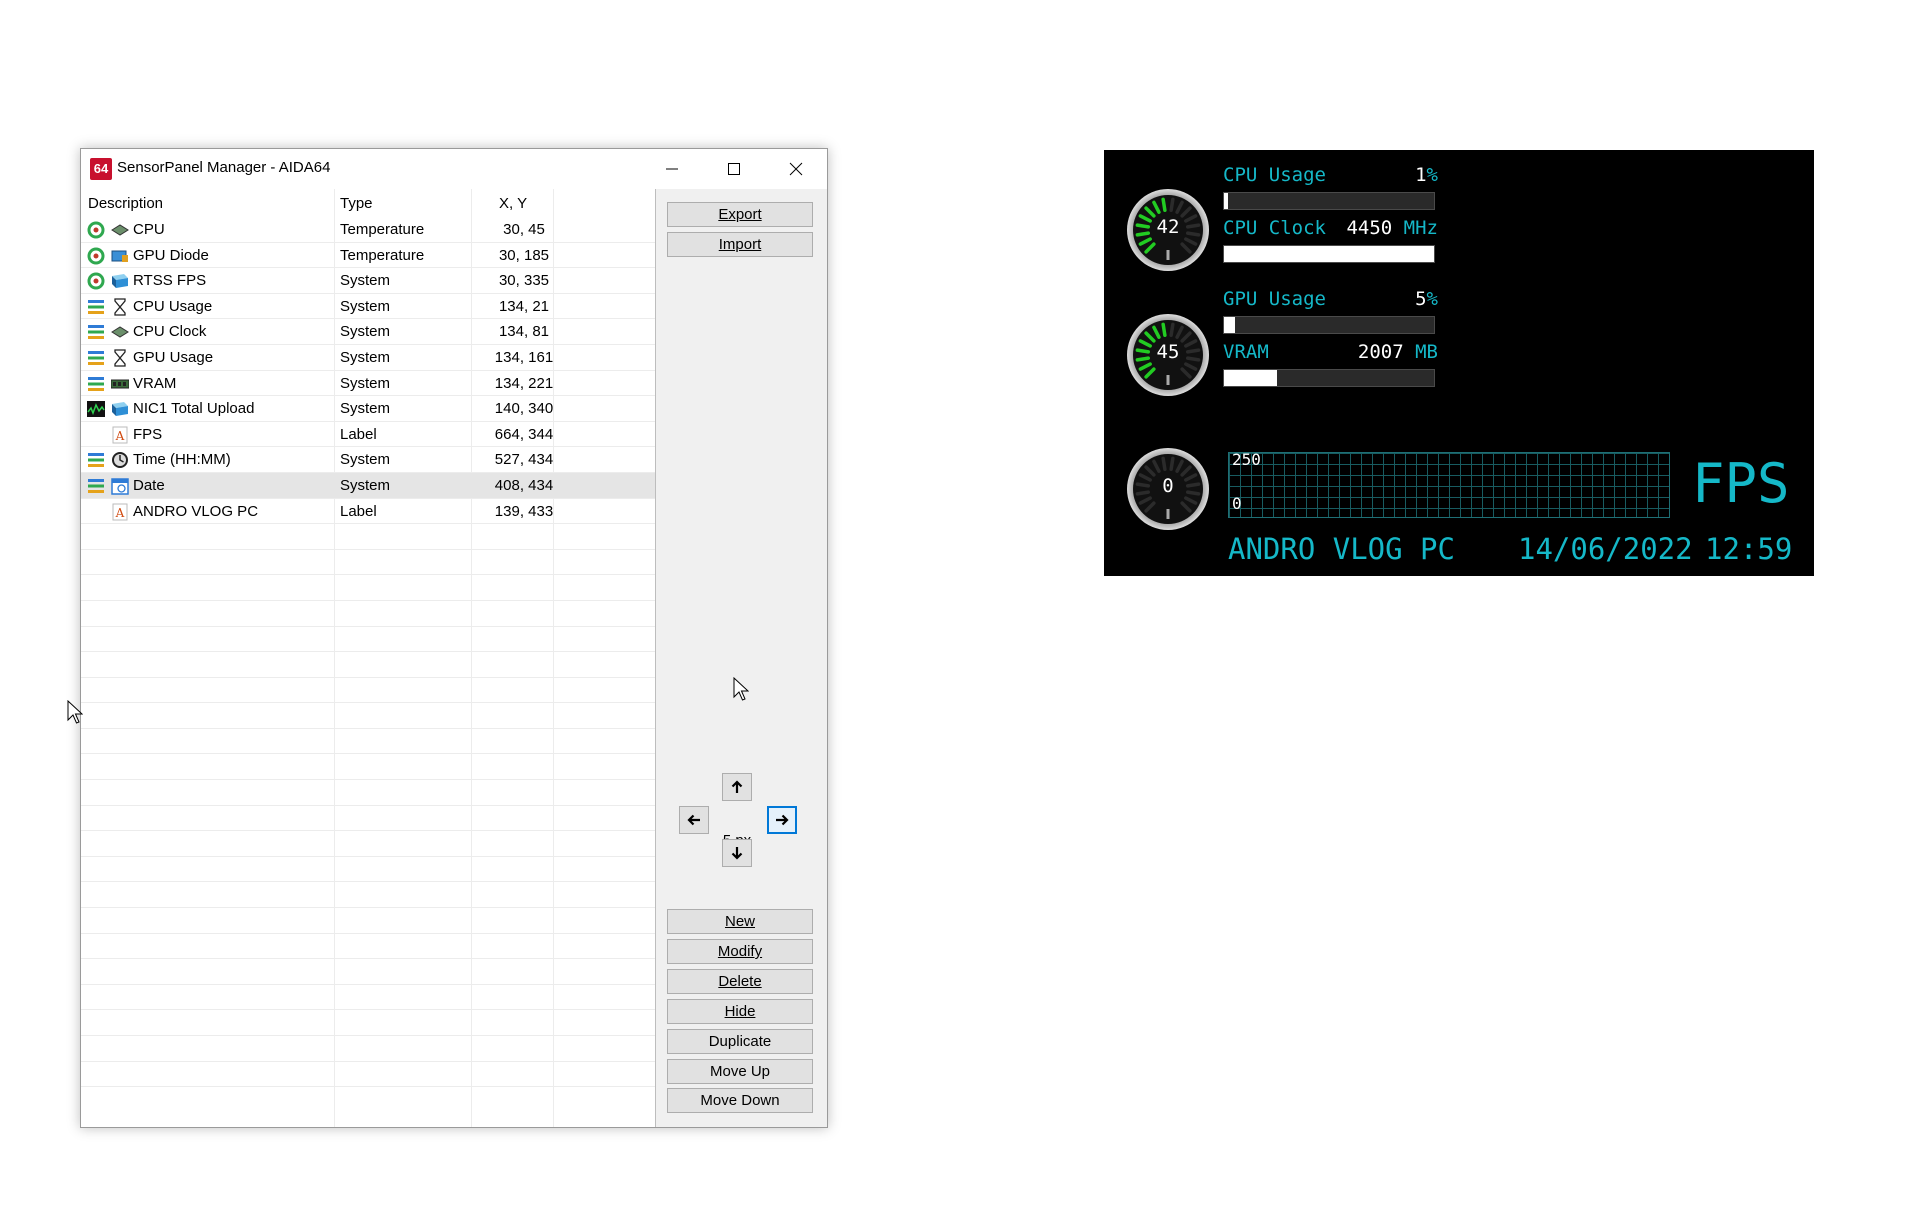  I want to click on graph-icon, so click(96, 409).